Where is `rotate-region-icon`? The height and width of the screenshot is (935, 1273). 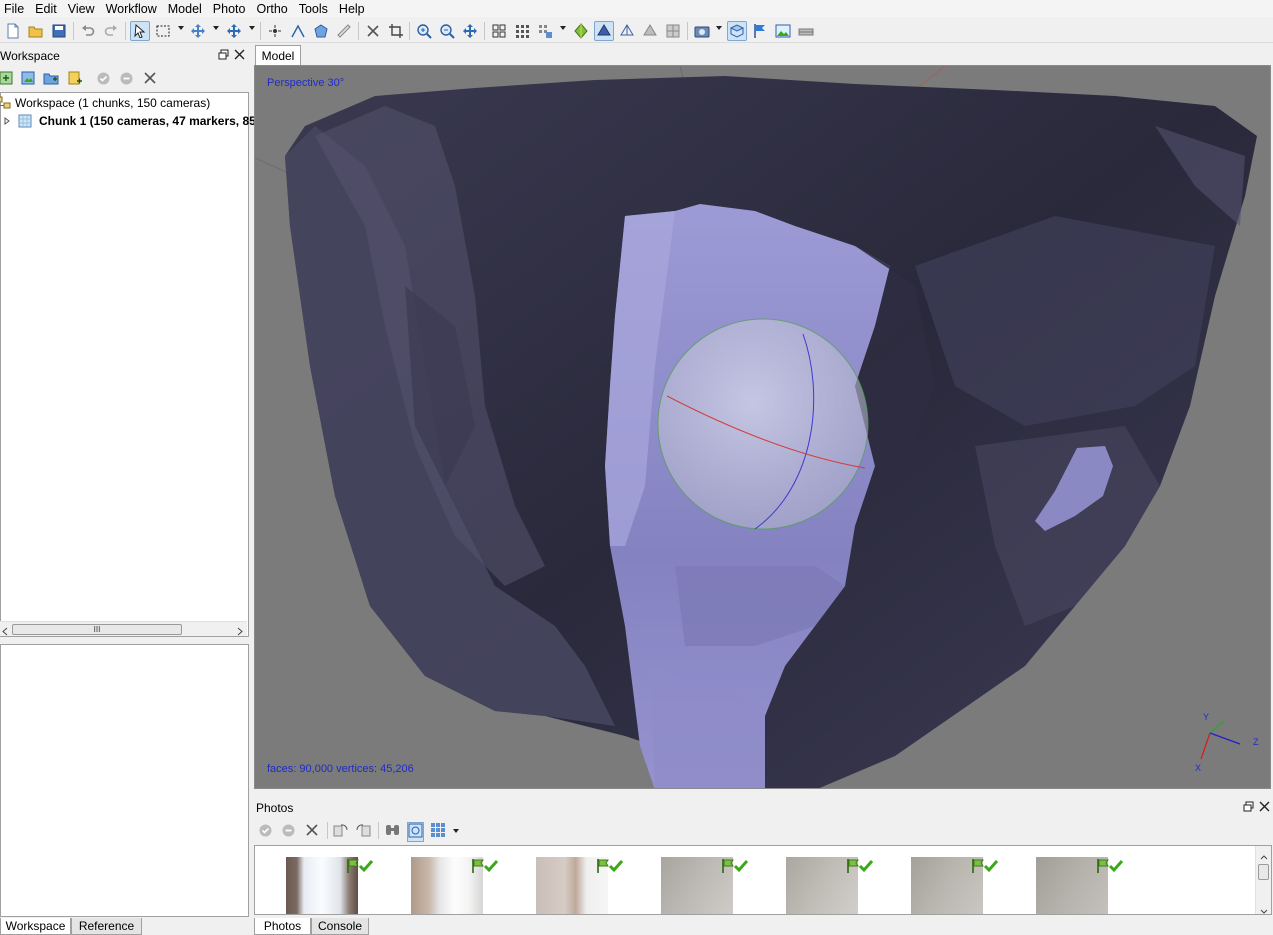
rotate-region-icon is located at coordinates (234, 31).